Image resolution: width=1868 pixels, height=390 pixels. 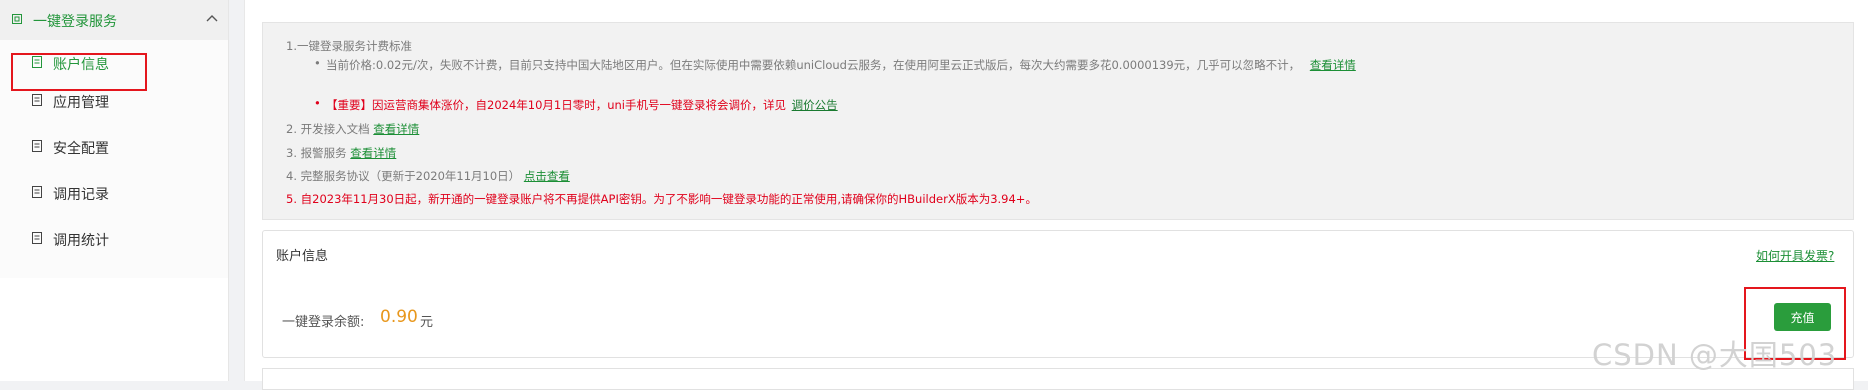 What do you see at coordinates (815, 105) in the screenshot?
I see `price-adjust-announcement-link: 调价公告` at bounding box center [815, 105].